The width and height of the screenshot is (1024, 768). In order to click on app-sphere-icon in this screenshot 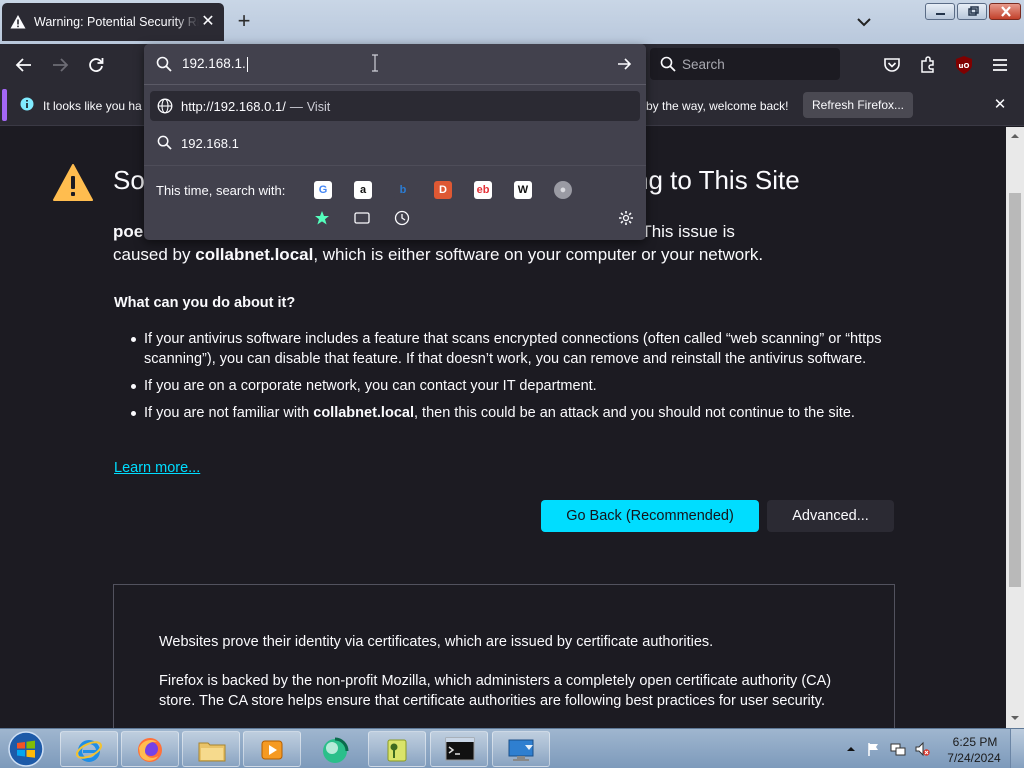, I will do `click(336, 750)`.